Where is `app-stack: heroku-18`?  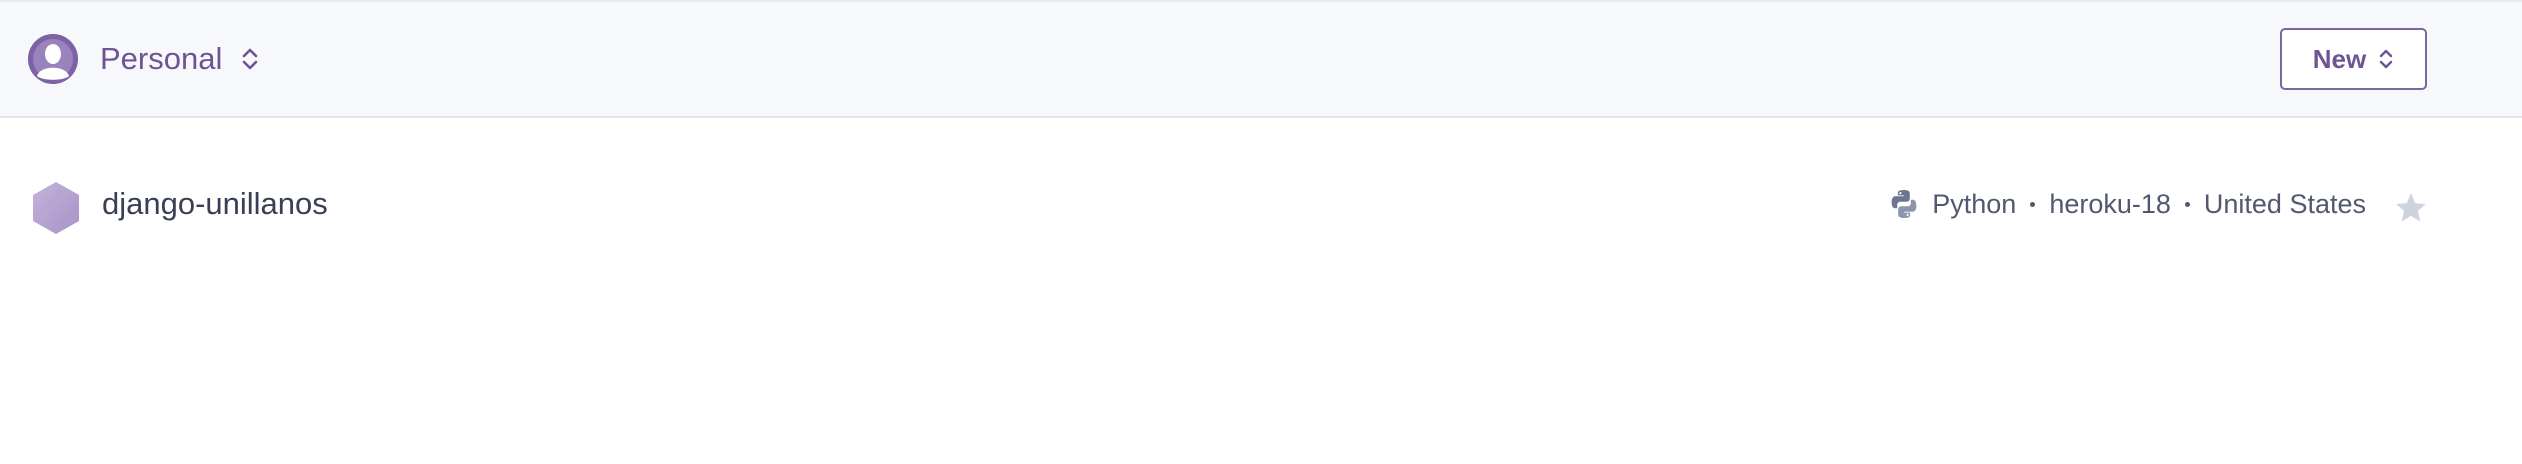 app-stack: heroku-18 is located at coordinates (2110, 203).